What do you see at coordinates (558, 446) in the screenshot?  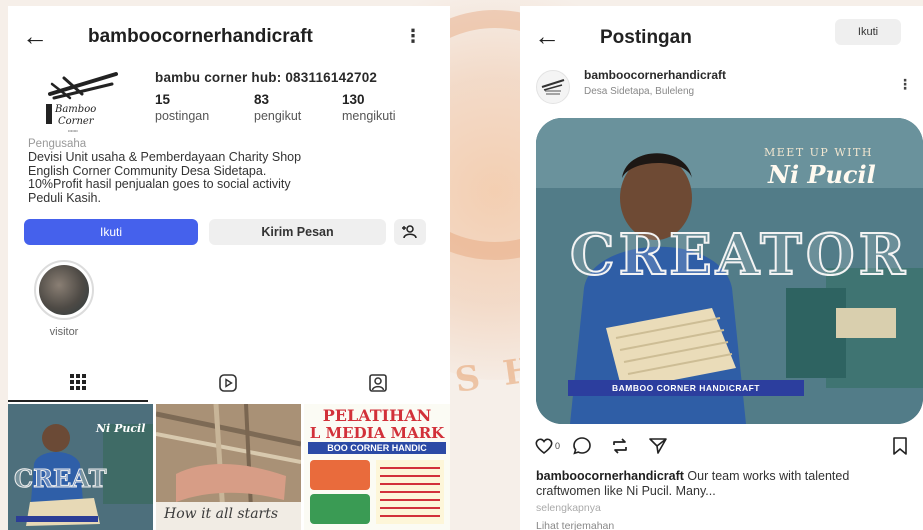 I see `like-count: 0` at bounding box center [558, 446].